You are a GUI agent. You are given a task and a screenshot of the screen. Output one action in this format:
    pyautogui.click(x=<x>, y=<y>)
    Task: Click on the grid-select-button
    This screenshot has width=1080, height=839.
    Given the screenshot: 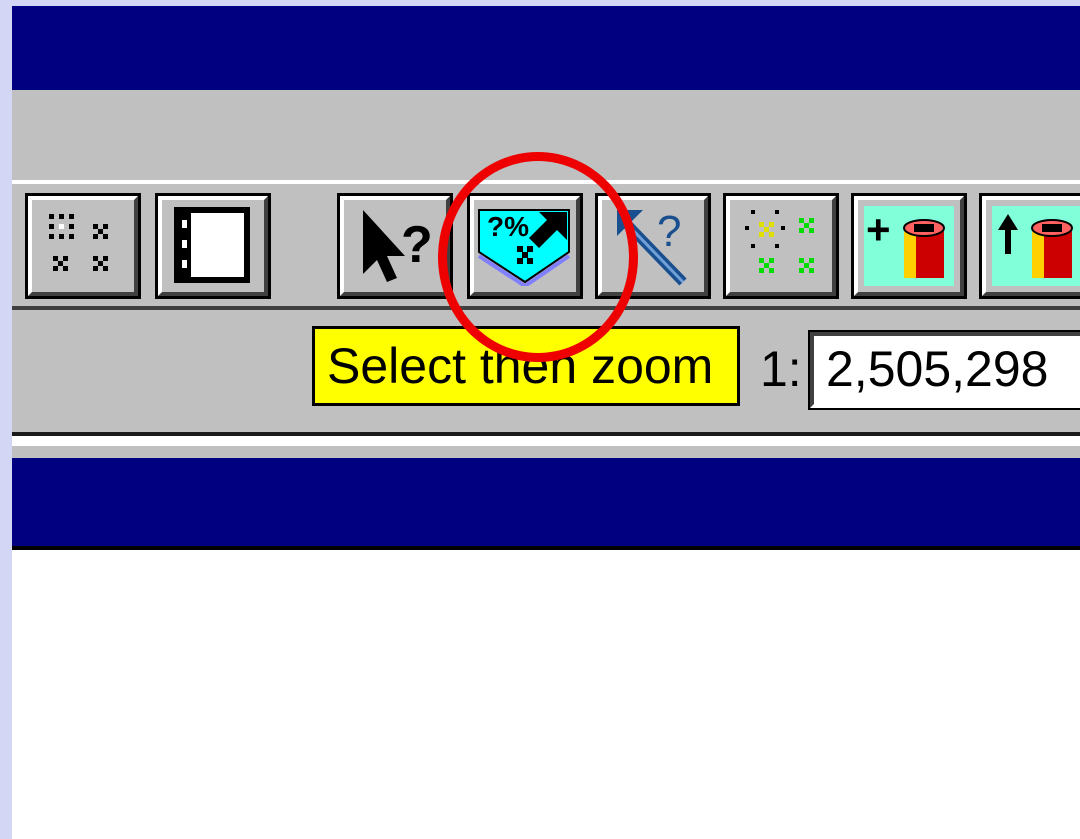 What is the action you would take?
    pyautogui.click(x=83, y=246)
    